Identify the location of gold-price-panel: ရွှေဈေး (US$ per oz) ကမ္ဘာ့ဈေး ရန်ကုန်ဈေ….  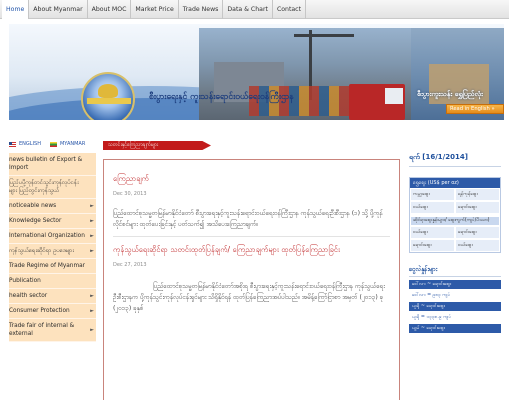
(455, 215).